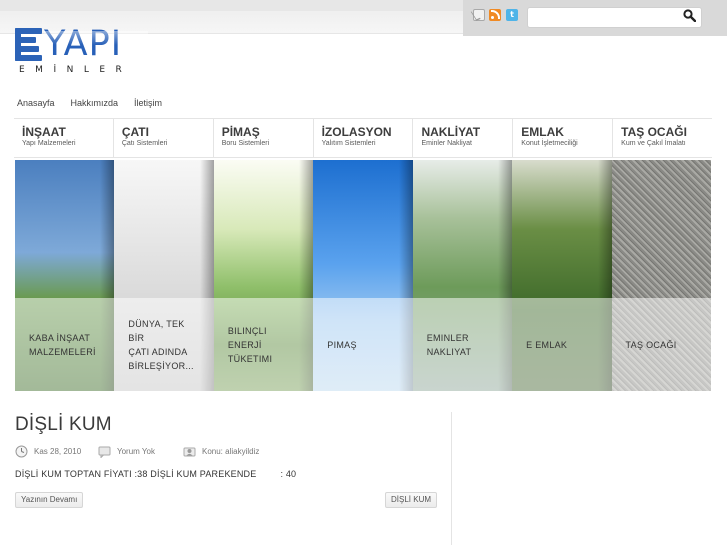 This screenshot has height=545, width=727. I want to click on category-title: İNŞAAT, so click(44, 132).